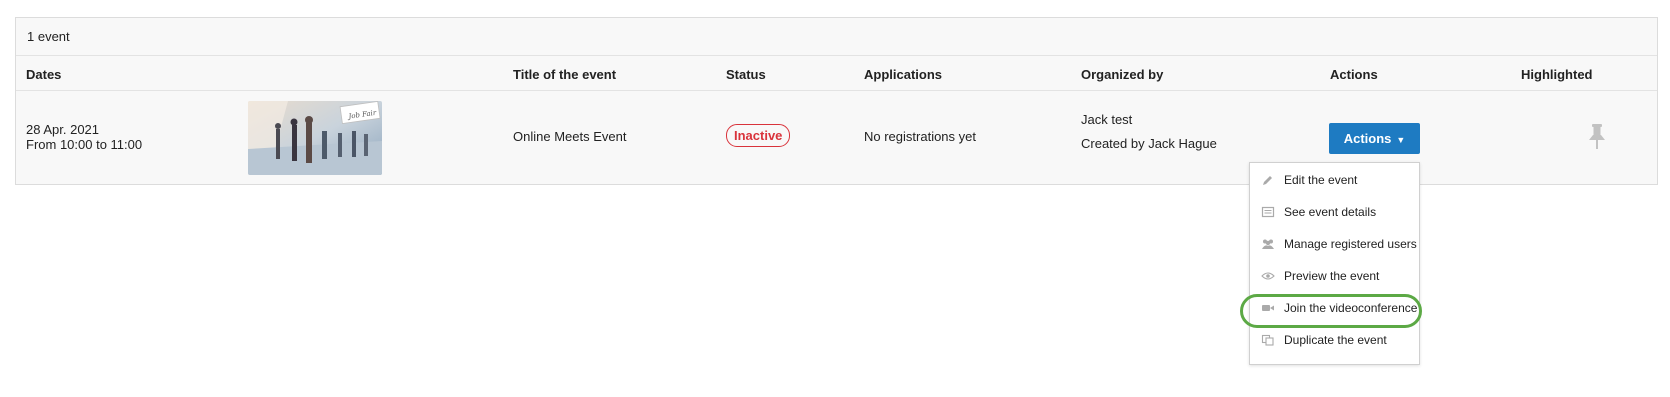 The height and width of the screenshot is (397, 1670). Describe the element at coordinates (1268, 244) in the screenshot. I see `users-icon` at that location.